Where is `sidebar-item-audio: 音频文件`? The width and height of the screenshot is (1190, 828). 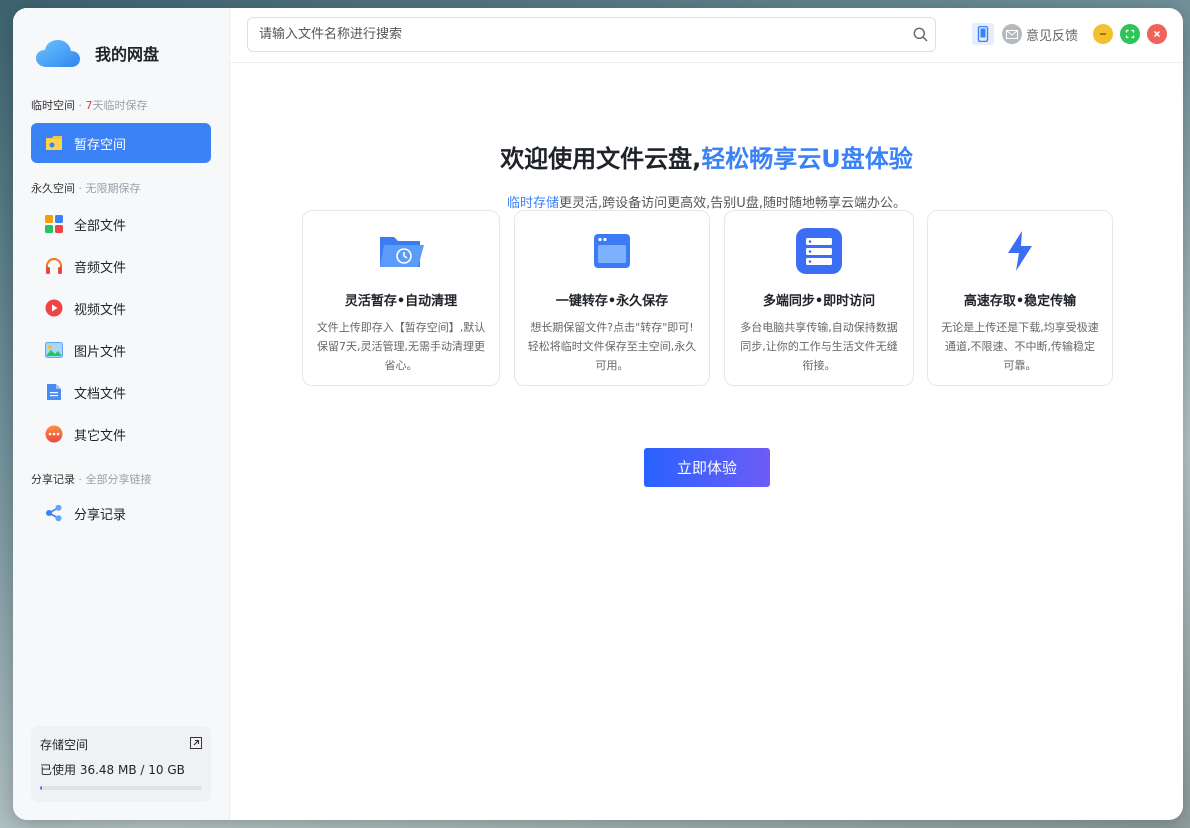 sidebar-item-audio: 音频文件 is located at coordinates (121, 266).